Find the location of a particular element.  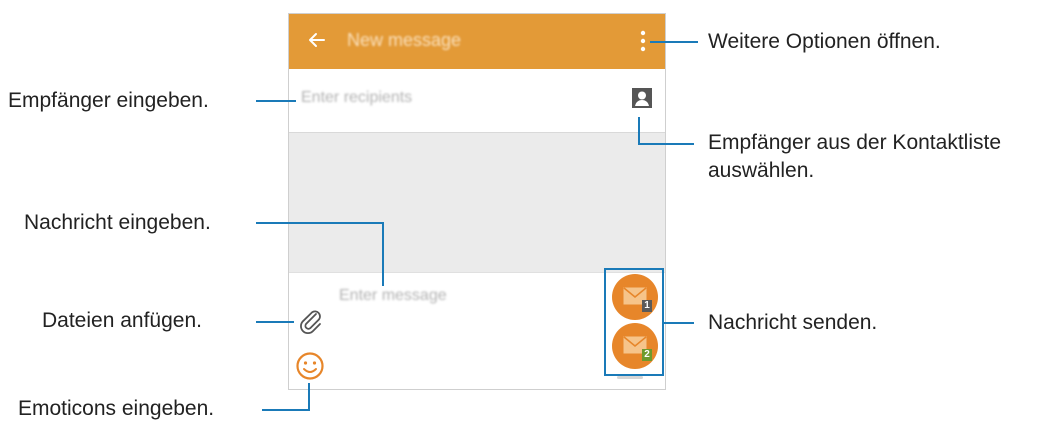

app-bar: New message is located at coordinates (477, 41).